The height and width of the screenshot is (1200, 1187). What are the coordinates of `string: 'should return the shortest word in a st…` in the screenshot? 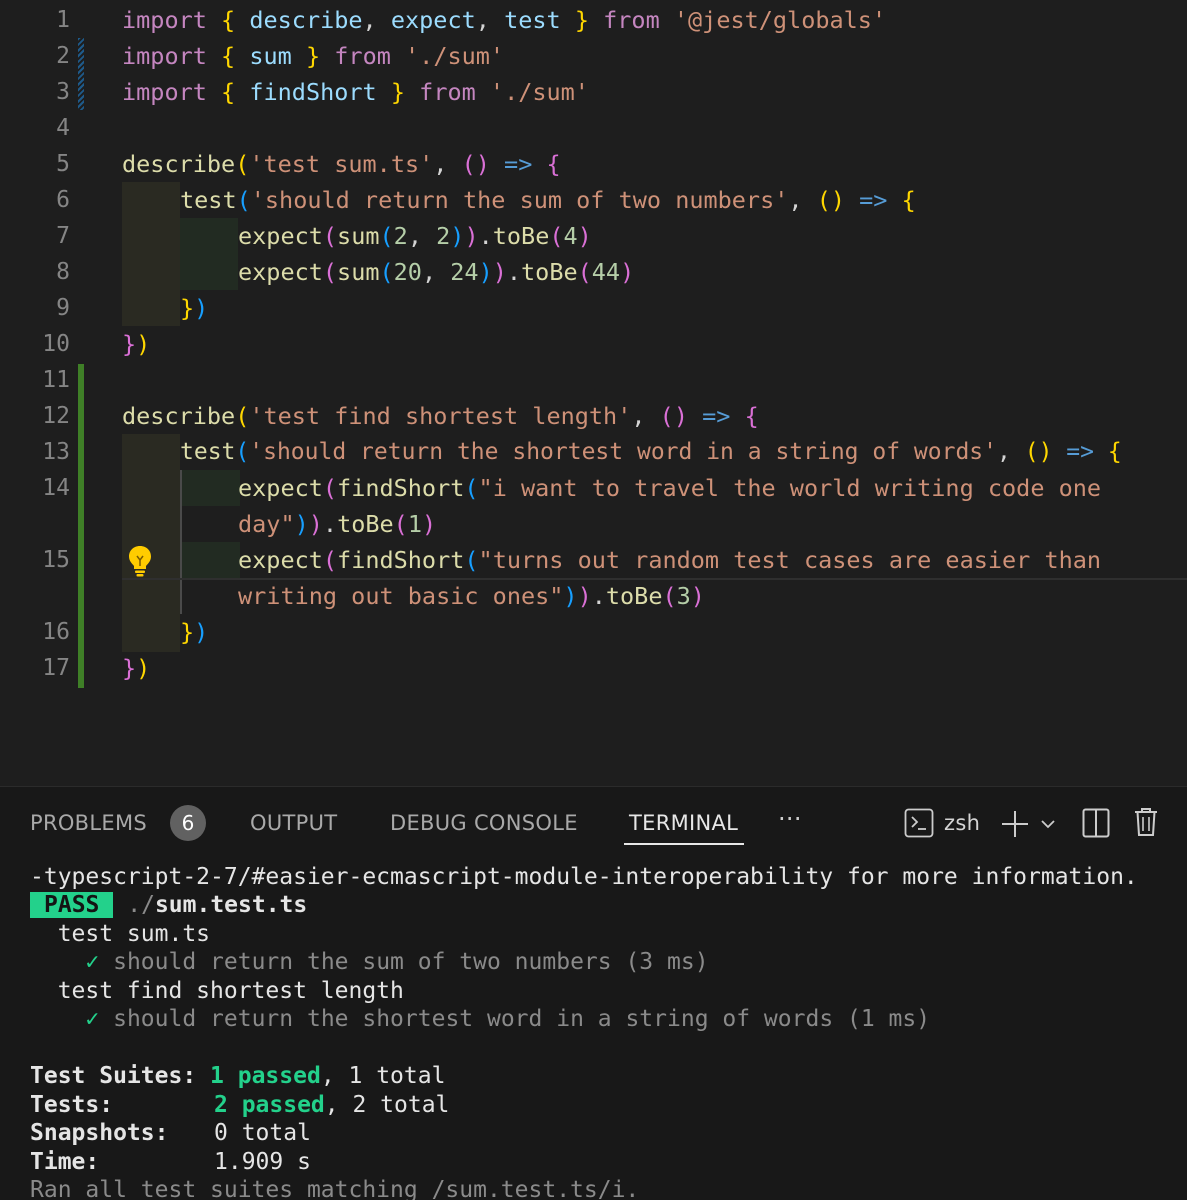 It's located at (623, 452).